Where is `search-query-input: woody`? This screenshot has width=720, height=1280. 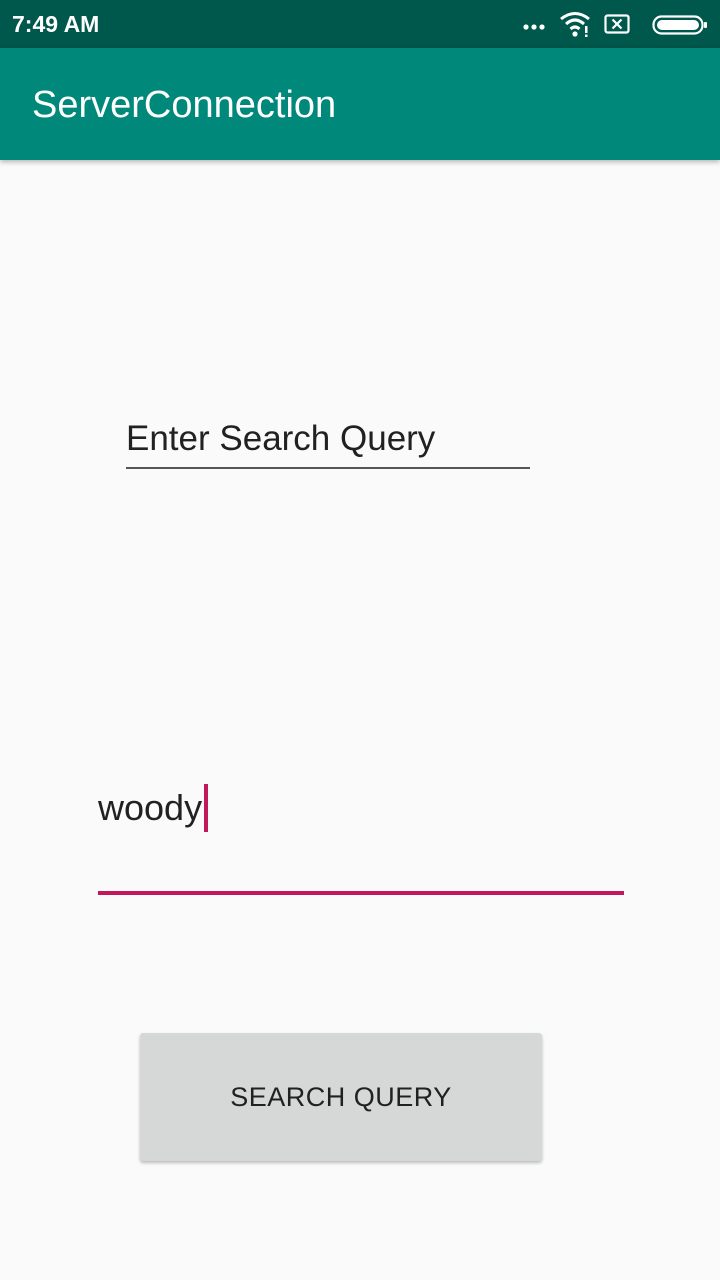
search-query-input: woody is located at coordinates (361, 822).